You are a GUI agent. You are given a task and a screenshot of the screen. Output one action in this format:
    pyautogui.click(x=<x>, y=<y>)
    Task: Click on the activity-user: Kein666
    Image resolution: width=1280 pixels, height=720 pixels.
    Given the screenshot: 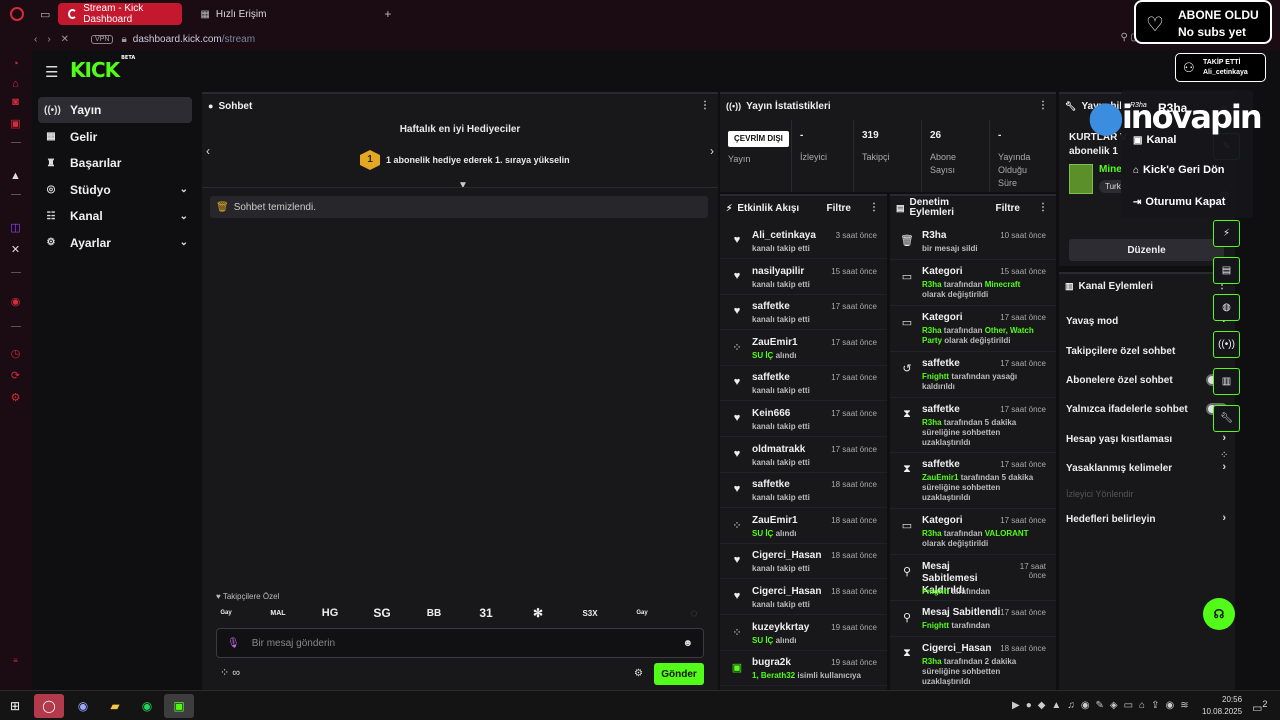 What is the action you would take?
    pyautogui.click(x=771, y=413)
    